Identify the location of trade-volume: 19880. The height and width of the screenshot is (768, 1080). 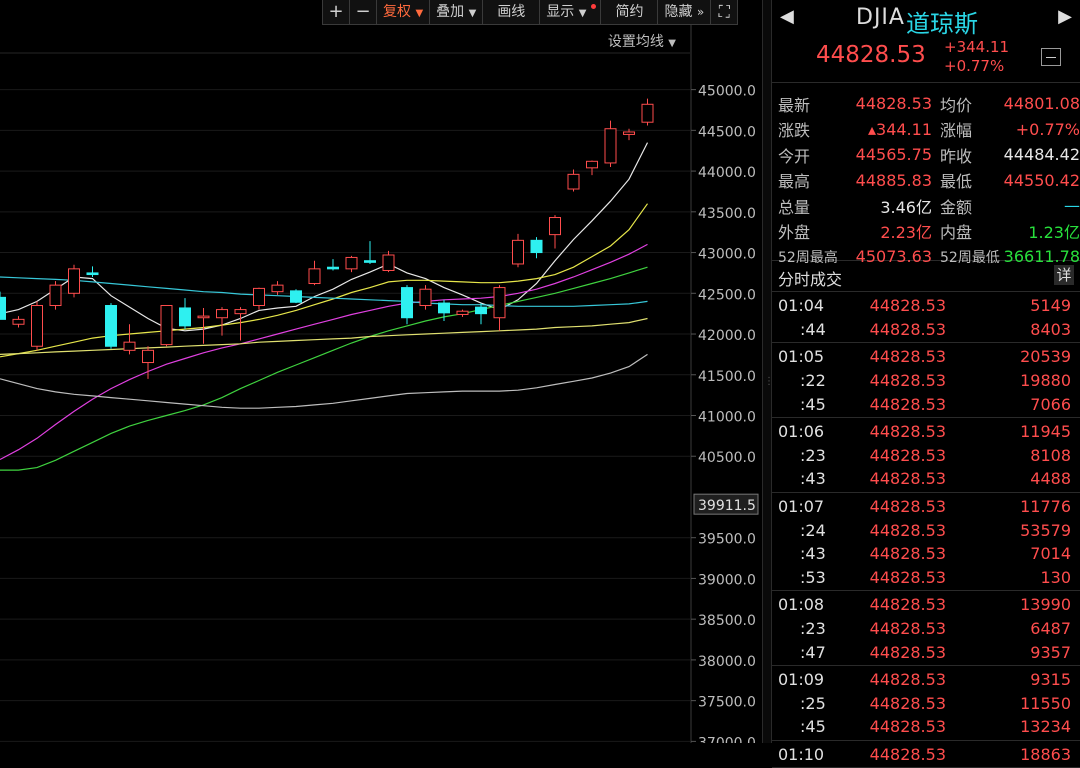
(1045, 381).